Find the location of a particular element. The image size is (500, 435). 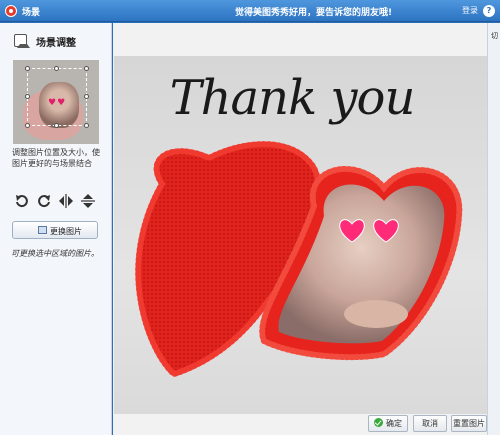

confirm-label: 确定 is located at coordinates (394, 423).